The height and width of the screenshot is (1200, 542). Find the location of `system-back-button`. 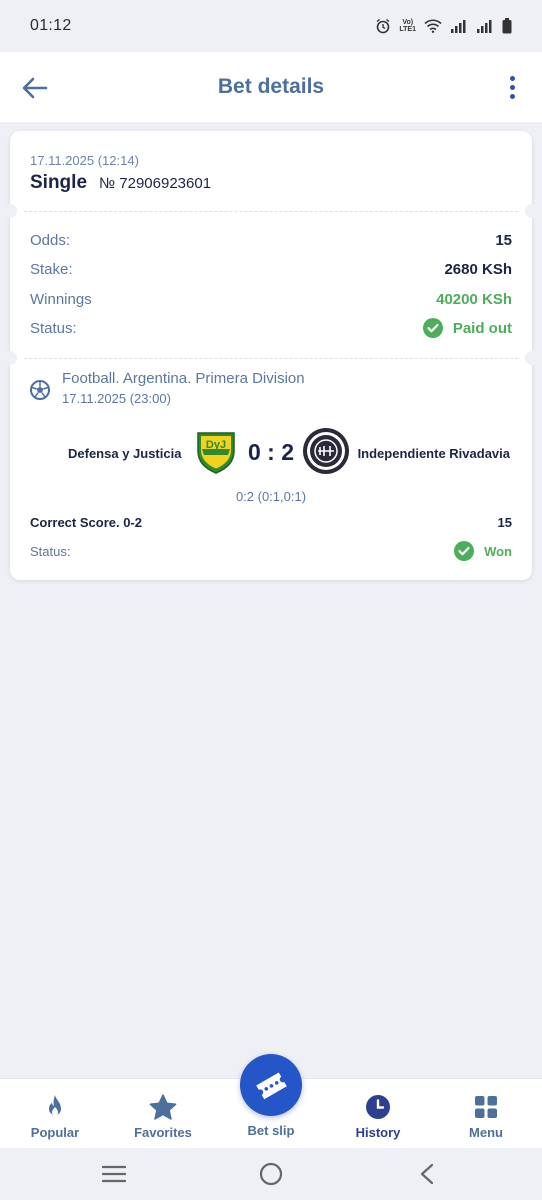

system-back-button is located at coordinates (427, 1174).